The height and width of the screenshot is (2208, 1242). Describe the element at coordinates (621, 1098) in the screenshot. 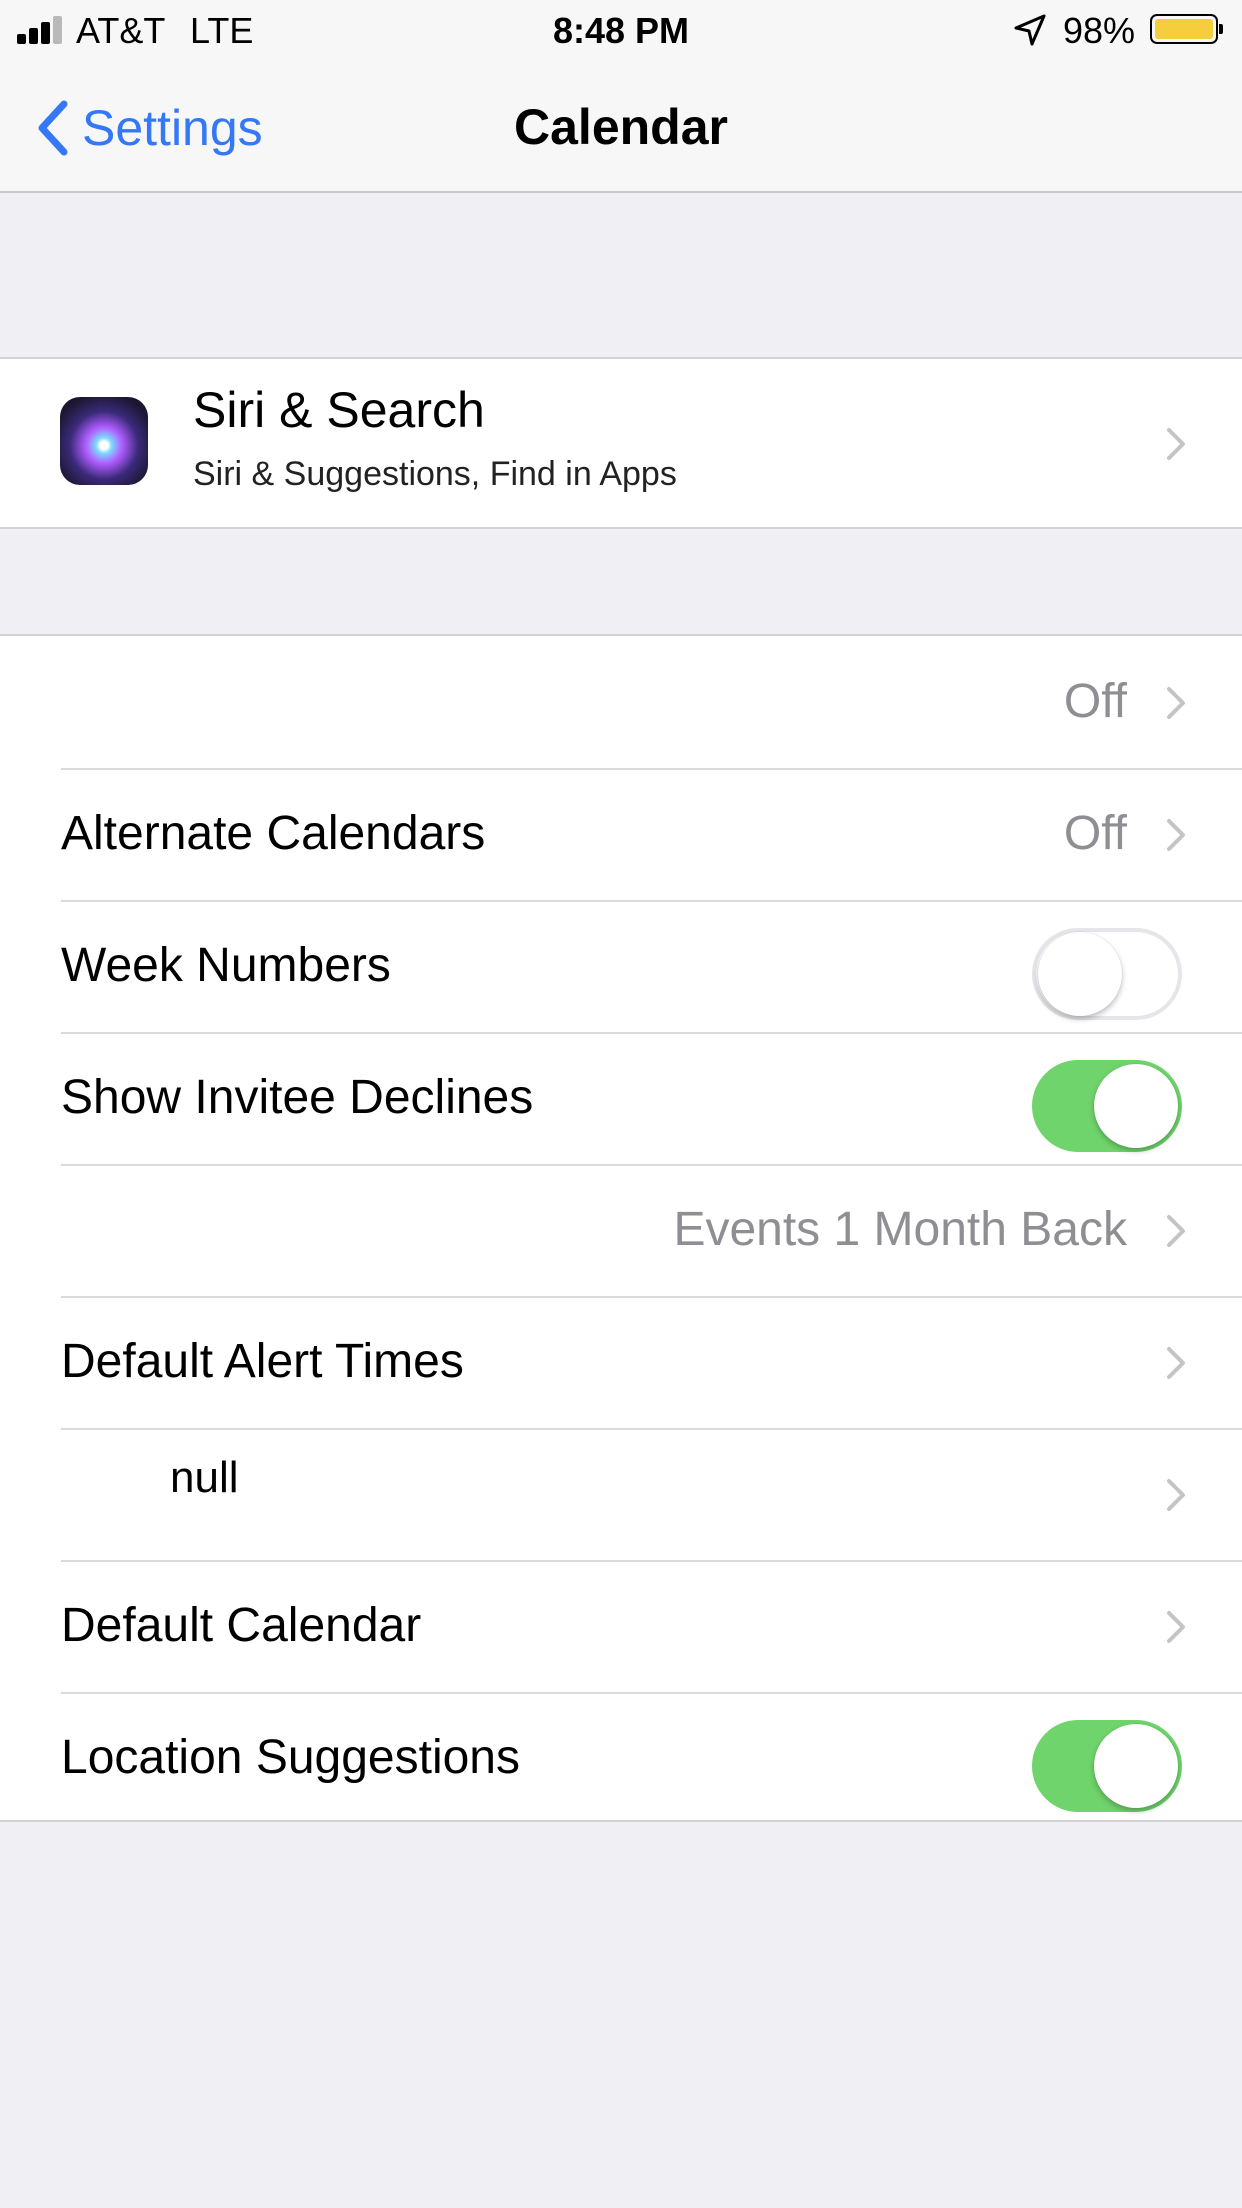

I see `row-show-invitee-declines: Show Invitee Declines` at that location.